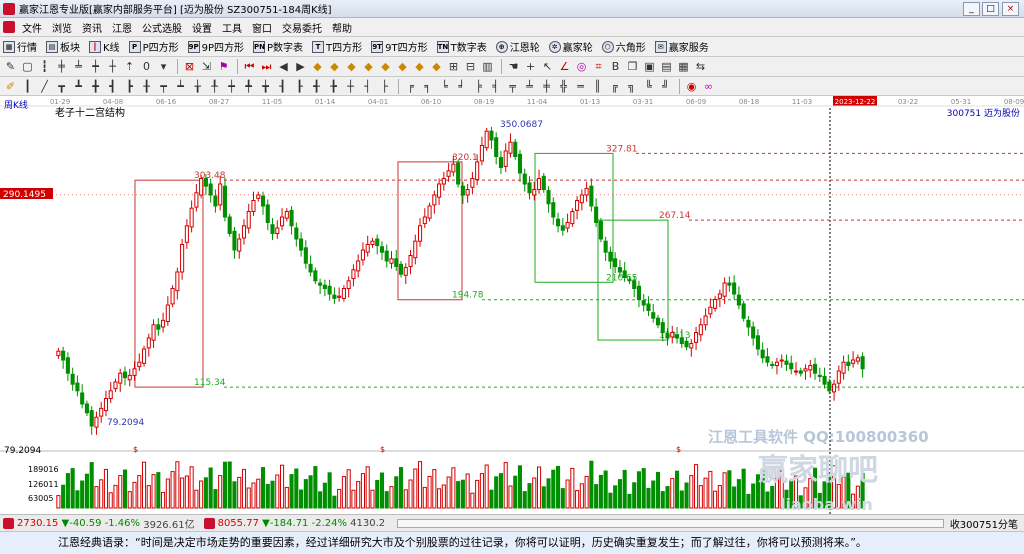  What do you see at coordinates (564, 66) in the screenshot?
I see `angle-icon: ∠` at bounding box center [564, 66].